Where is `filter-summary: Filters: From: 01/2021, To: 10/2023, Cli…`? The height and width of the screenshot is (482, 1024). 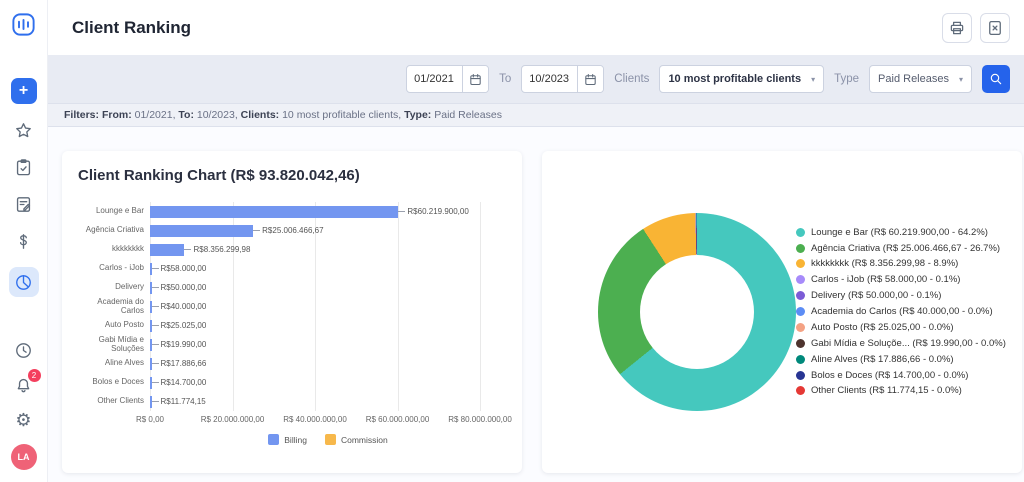 filter-summary: Filters: From: 01/2021, To: 10/2023, Cli… is located at coordinates (536, 115).